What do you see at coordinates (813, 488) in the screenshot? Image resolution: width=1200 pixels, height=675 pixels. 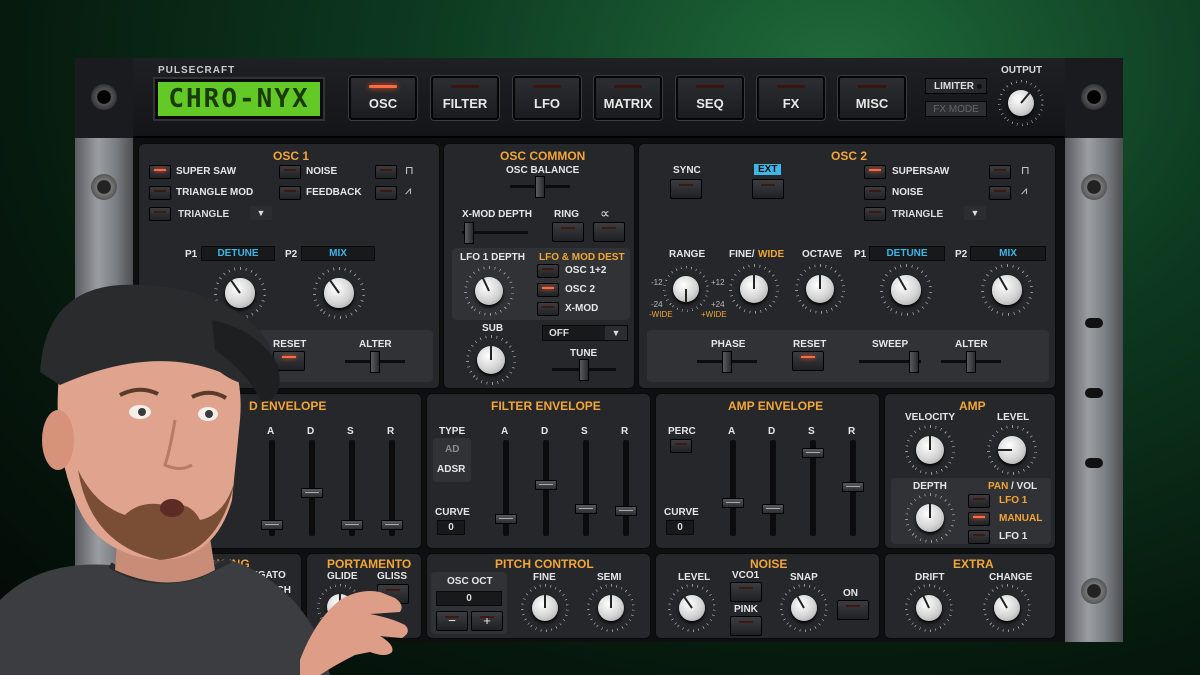 I see `amp-env-sustain-fader` at bounding box center [813, 488].